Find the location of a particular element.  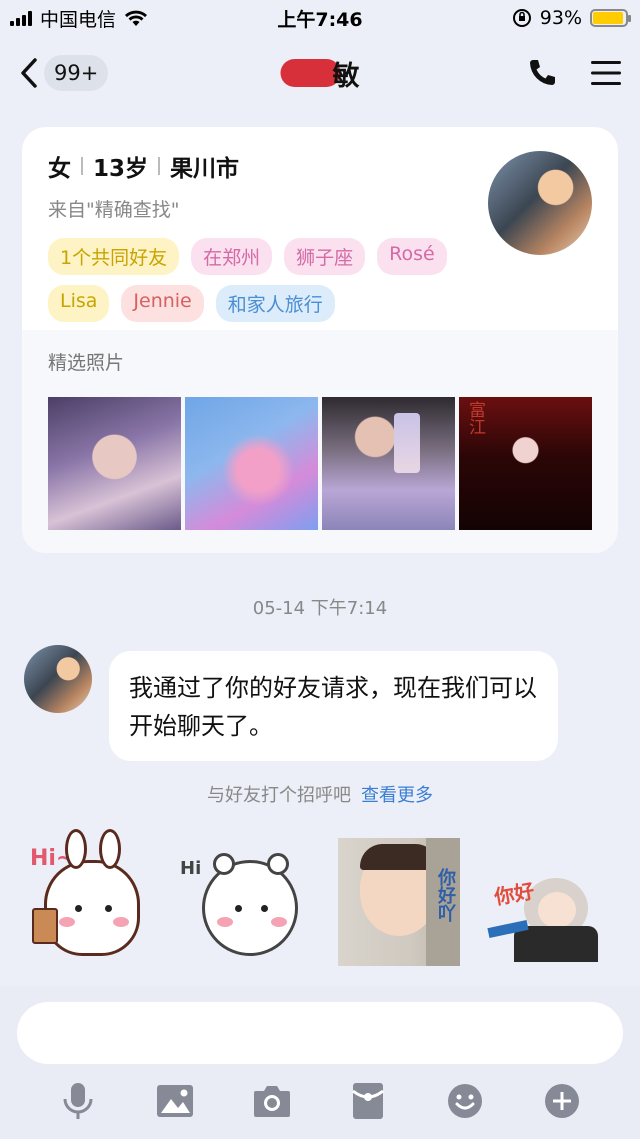

greeting-hint: 与好友打个招呼吧 查看更多 is located at coordinates (320, 794).